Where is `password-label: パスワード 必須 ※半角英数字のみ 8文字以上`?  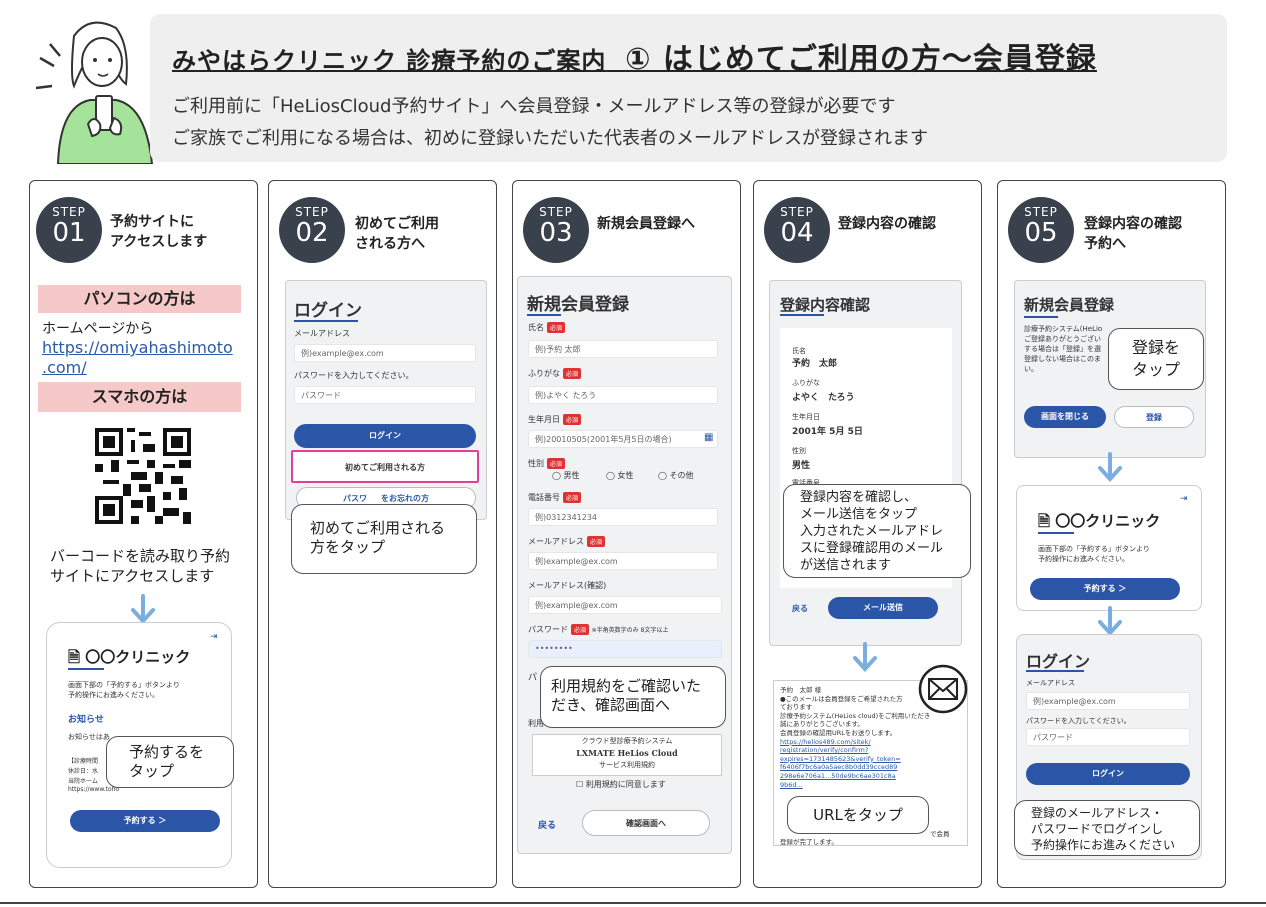
password-label: パスワード 必須 ※半角英数字のみ 8文字以上 is located at coordinates (598, 629).